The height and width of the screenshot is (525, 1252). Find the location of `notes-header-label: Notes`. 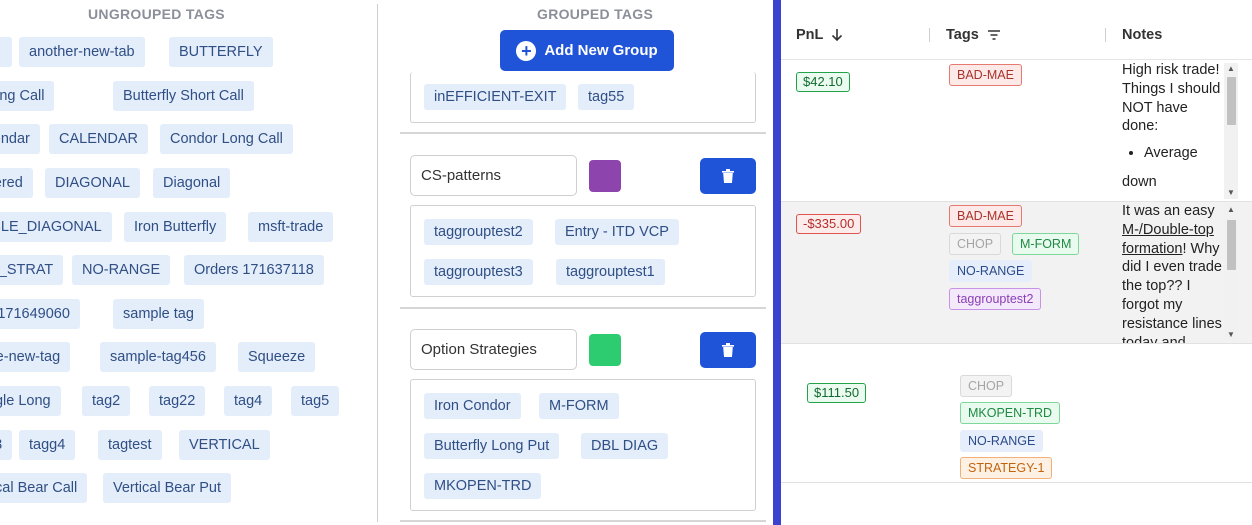

notes-header-label: Notes is located at coordinates (1142, 35).